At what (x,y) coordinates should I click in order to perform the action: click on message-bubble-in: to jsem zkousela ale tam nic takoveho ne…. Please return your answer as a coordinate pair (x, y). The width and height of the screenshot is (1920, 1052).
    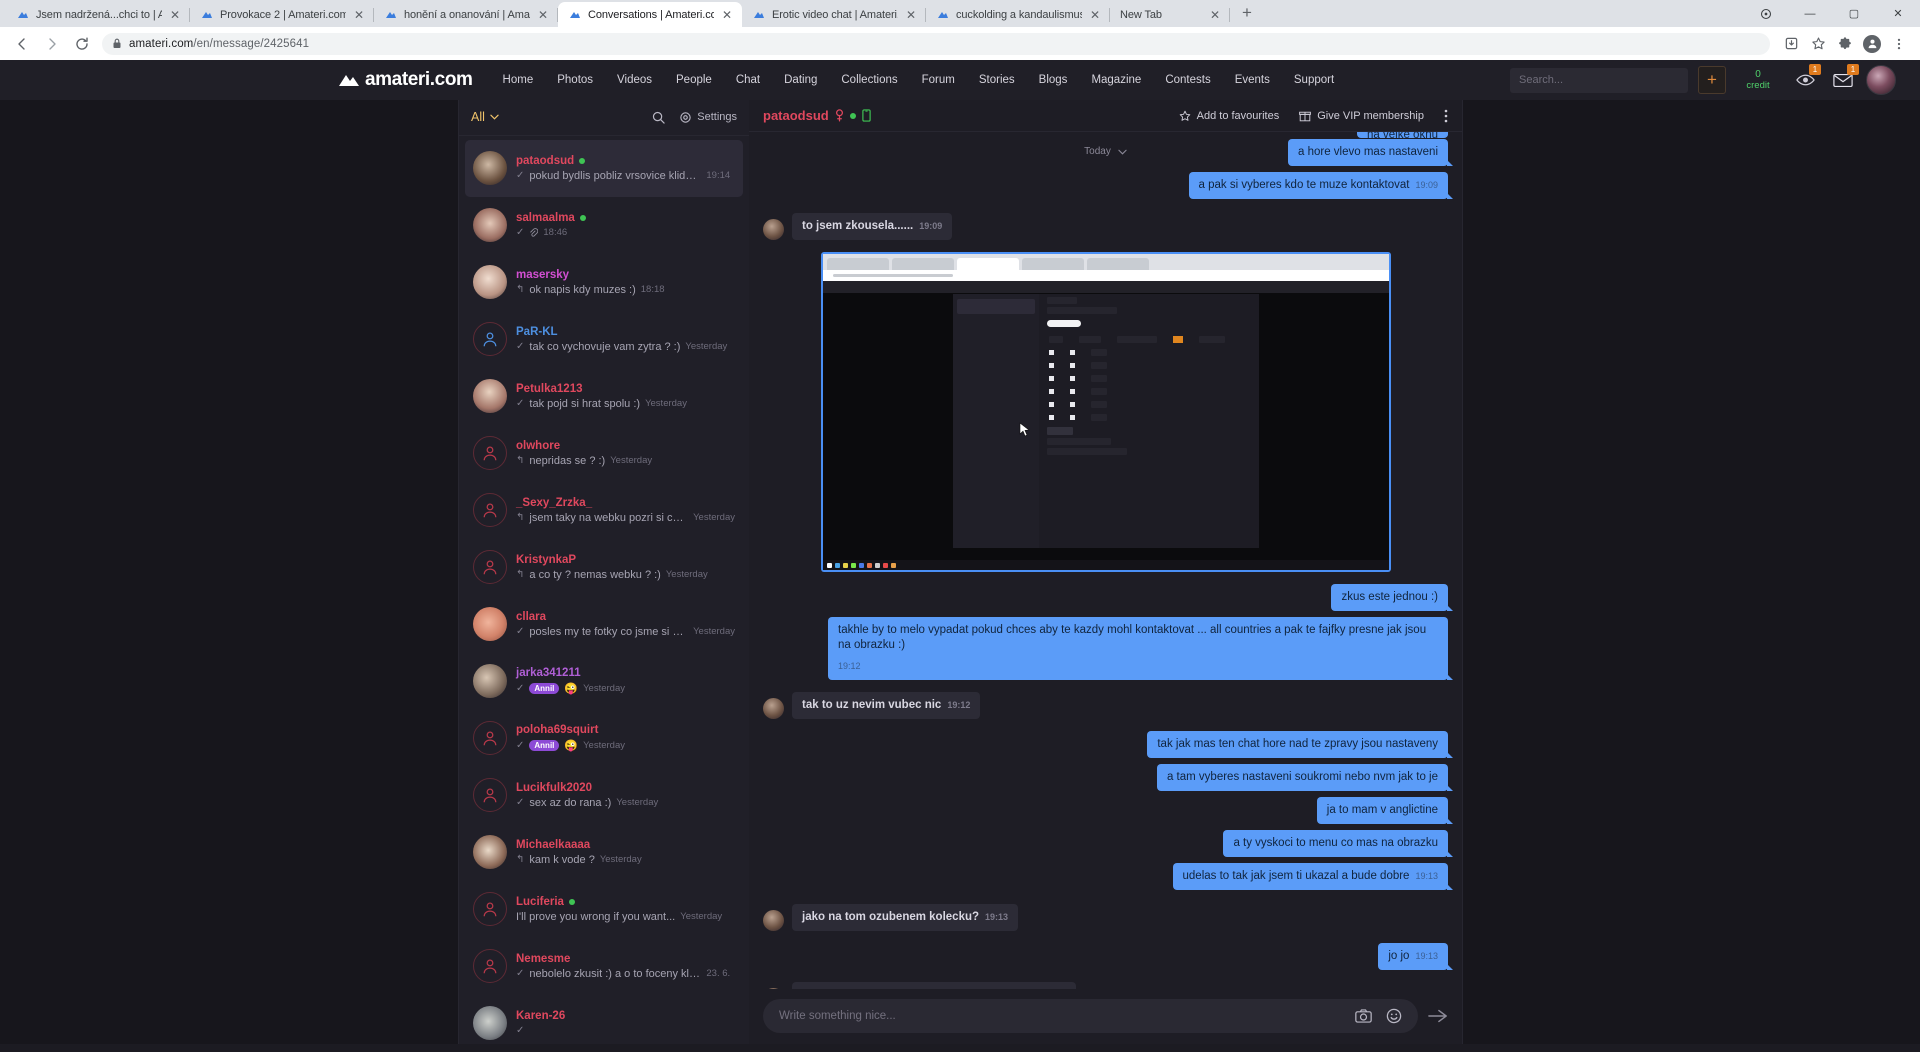
    Looking at the image, I should click on (934, 985).